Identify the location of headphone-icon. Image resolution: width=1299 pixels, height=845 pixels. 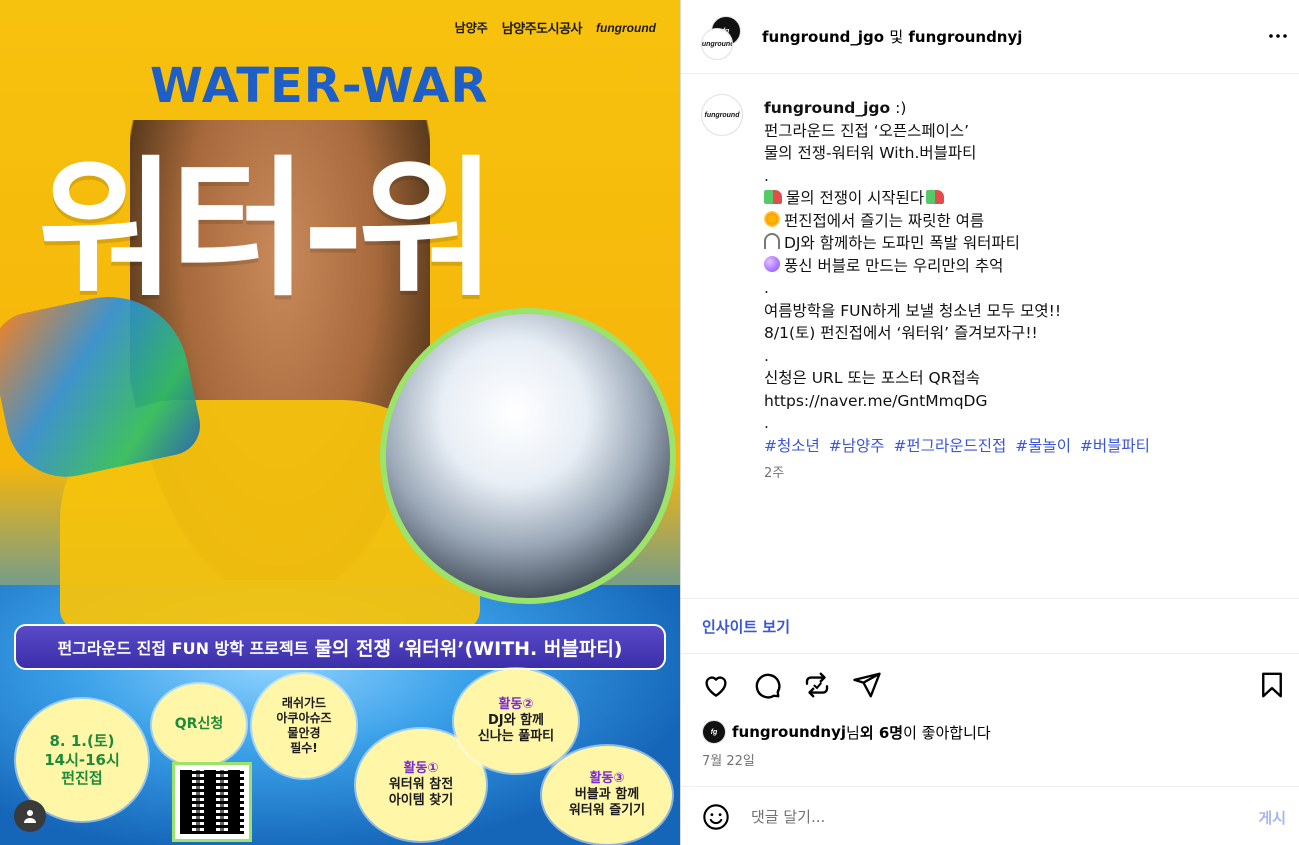
(772, 241).